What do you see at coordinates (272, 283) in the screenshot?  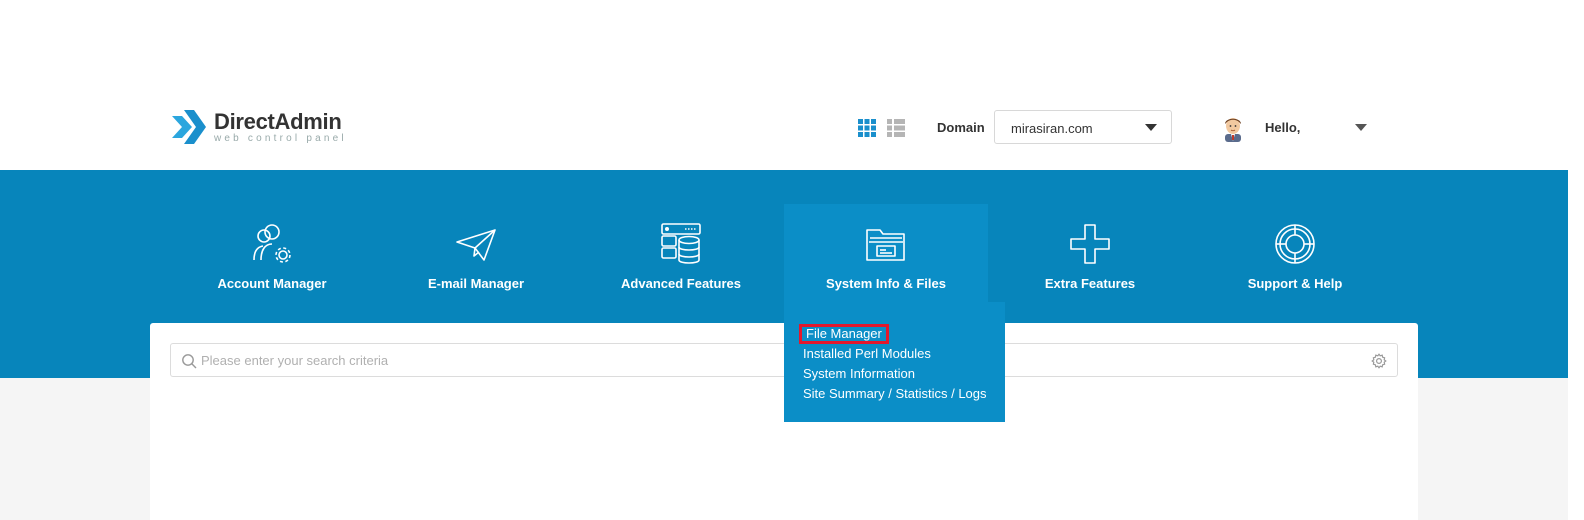 I see `nav-label: Account Manager` at bounding box center [272, 283].